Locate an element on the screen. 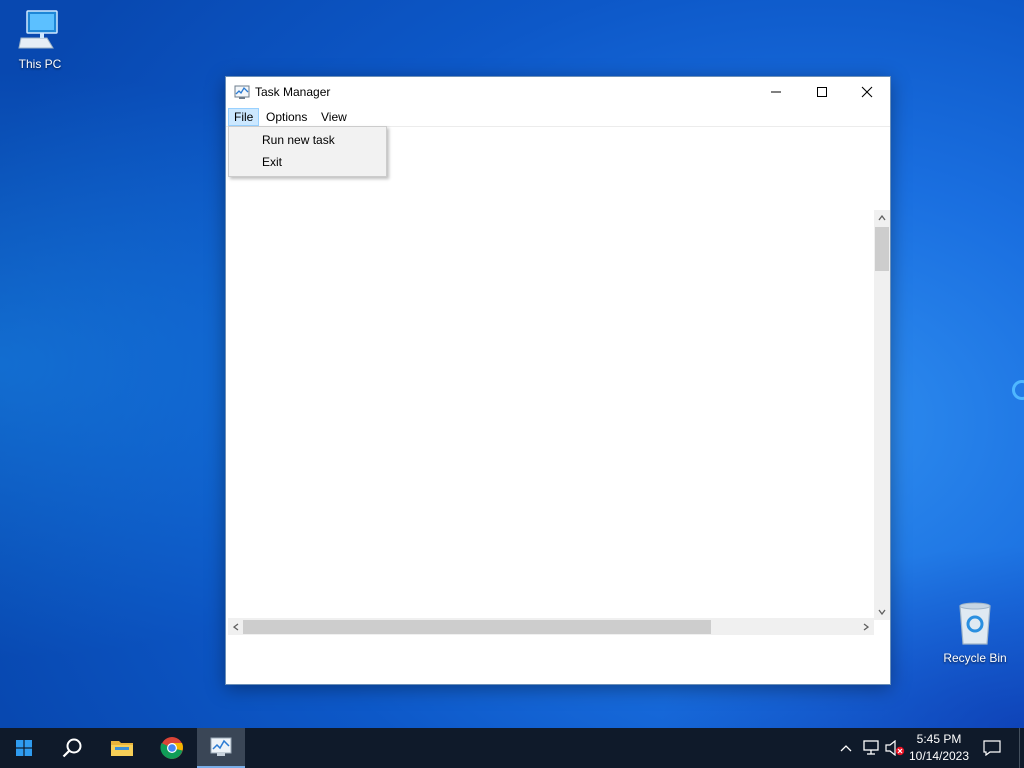 Image resolution: width=1024 pixels, height=768 pixels. task-manager-taskbar-button is located at coordinates (221, 748).